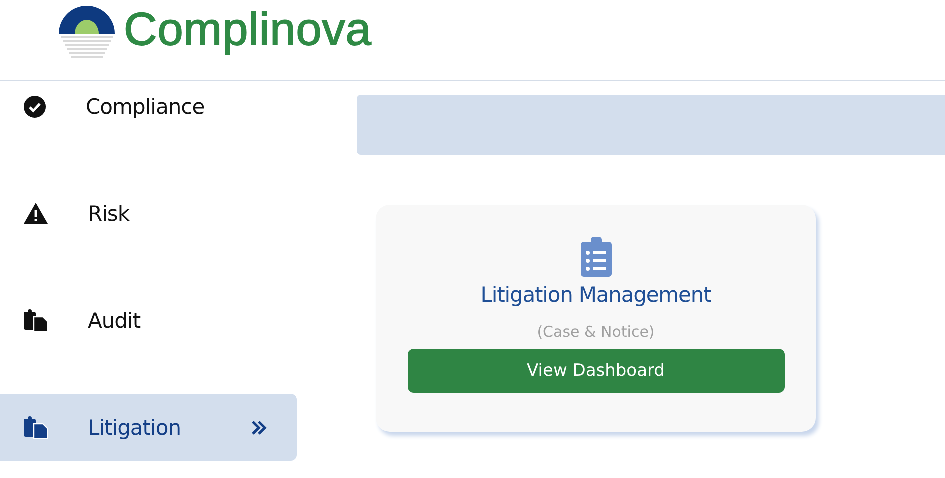  Describe the element at coordinates (596, 257) in the screenshot. I see `clipboard-list-icon` at that location.